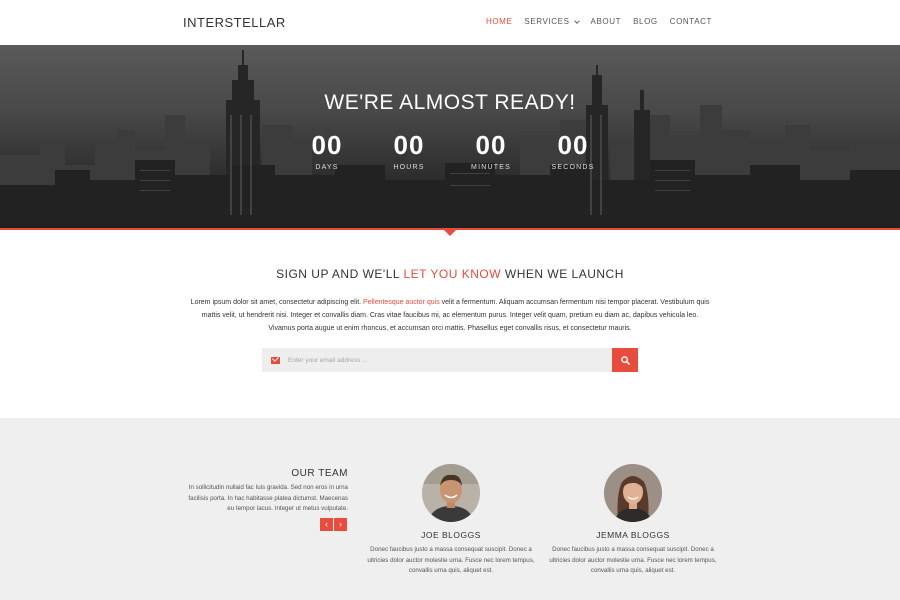 The height and width of the screenshot is (600, 900). I want to click on nav-services-link: SERVICES, so click(552, 21).